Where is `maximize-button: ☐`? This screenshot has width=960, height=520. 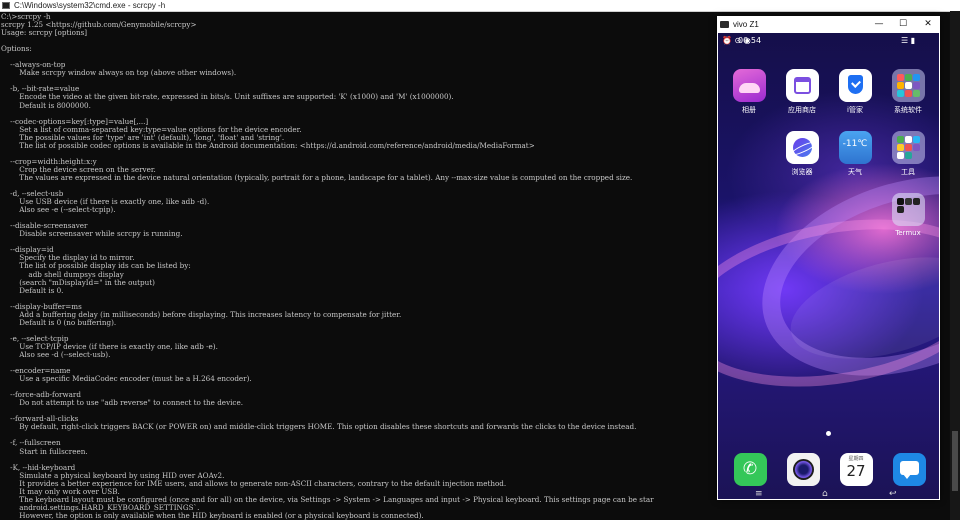 maximize-button: ☐ is located at coordinates (903, 24).